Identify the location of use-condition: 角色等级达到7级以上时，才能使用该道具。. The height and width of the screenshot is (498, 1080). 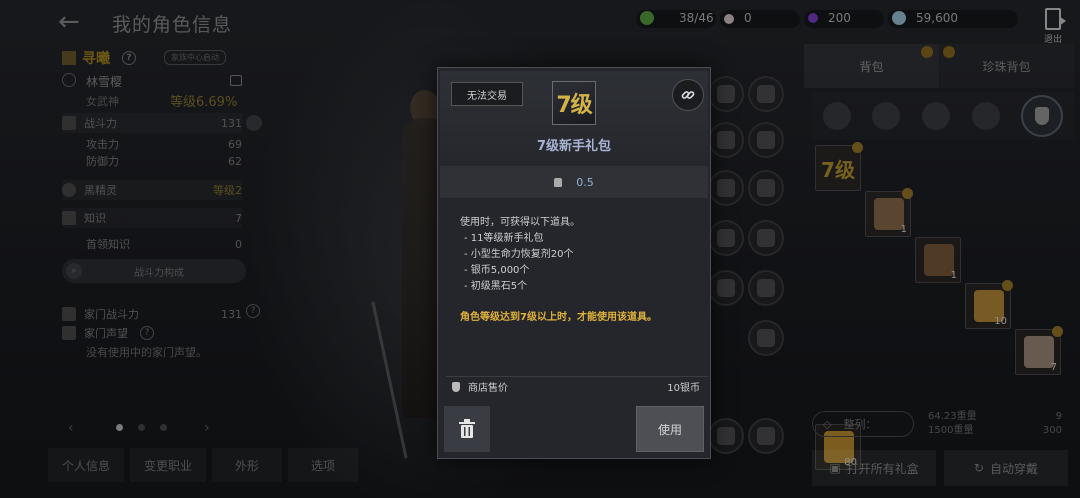
(558, 317).